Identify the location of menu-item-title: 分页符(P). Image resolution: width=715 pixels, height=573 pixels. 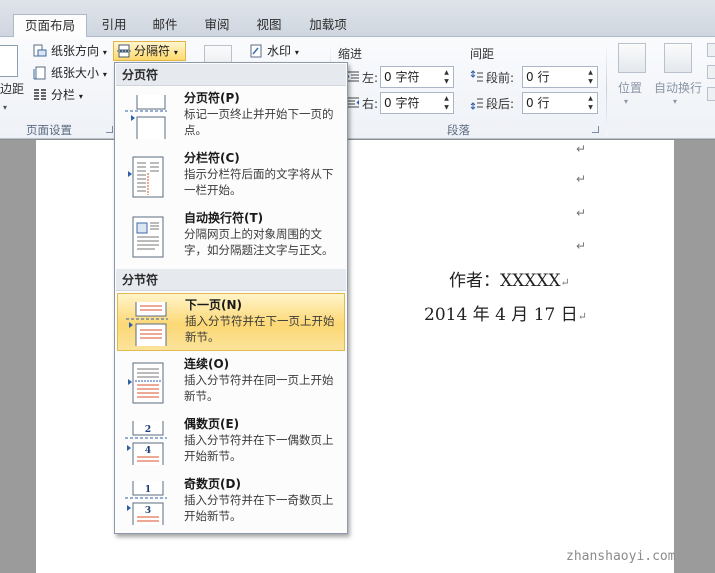
(212, 98).